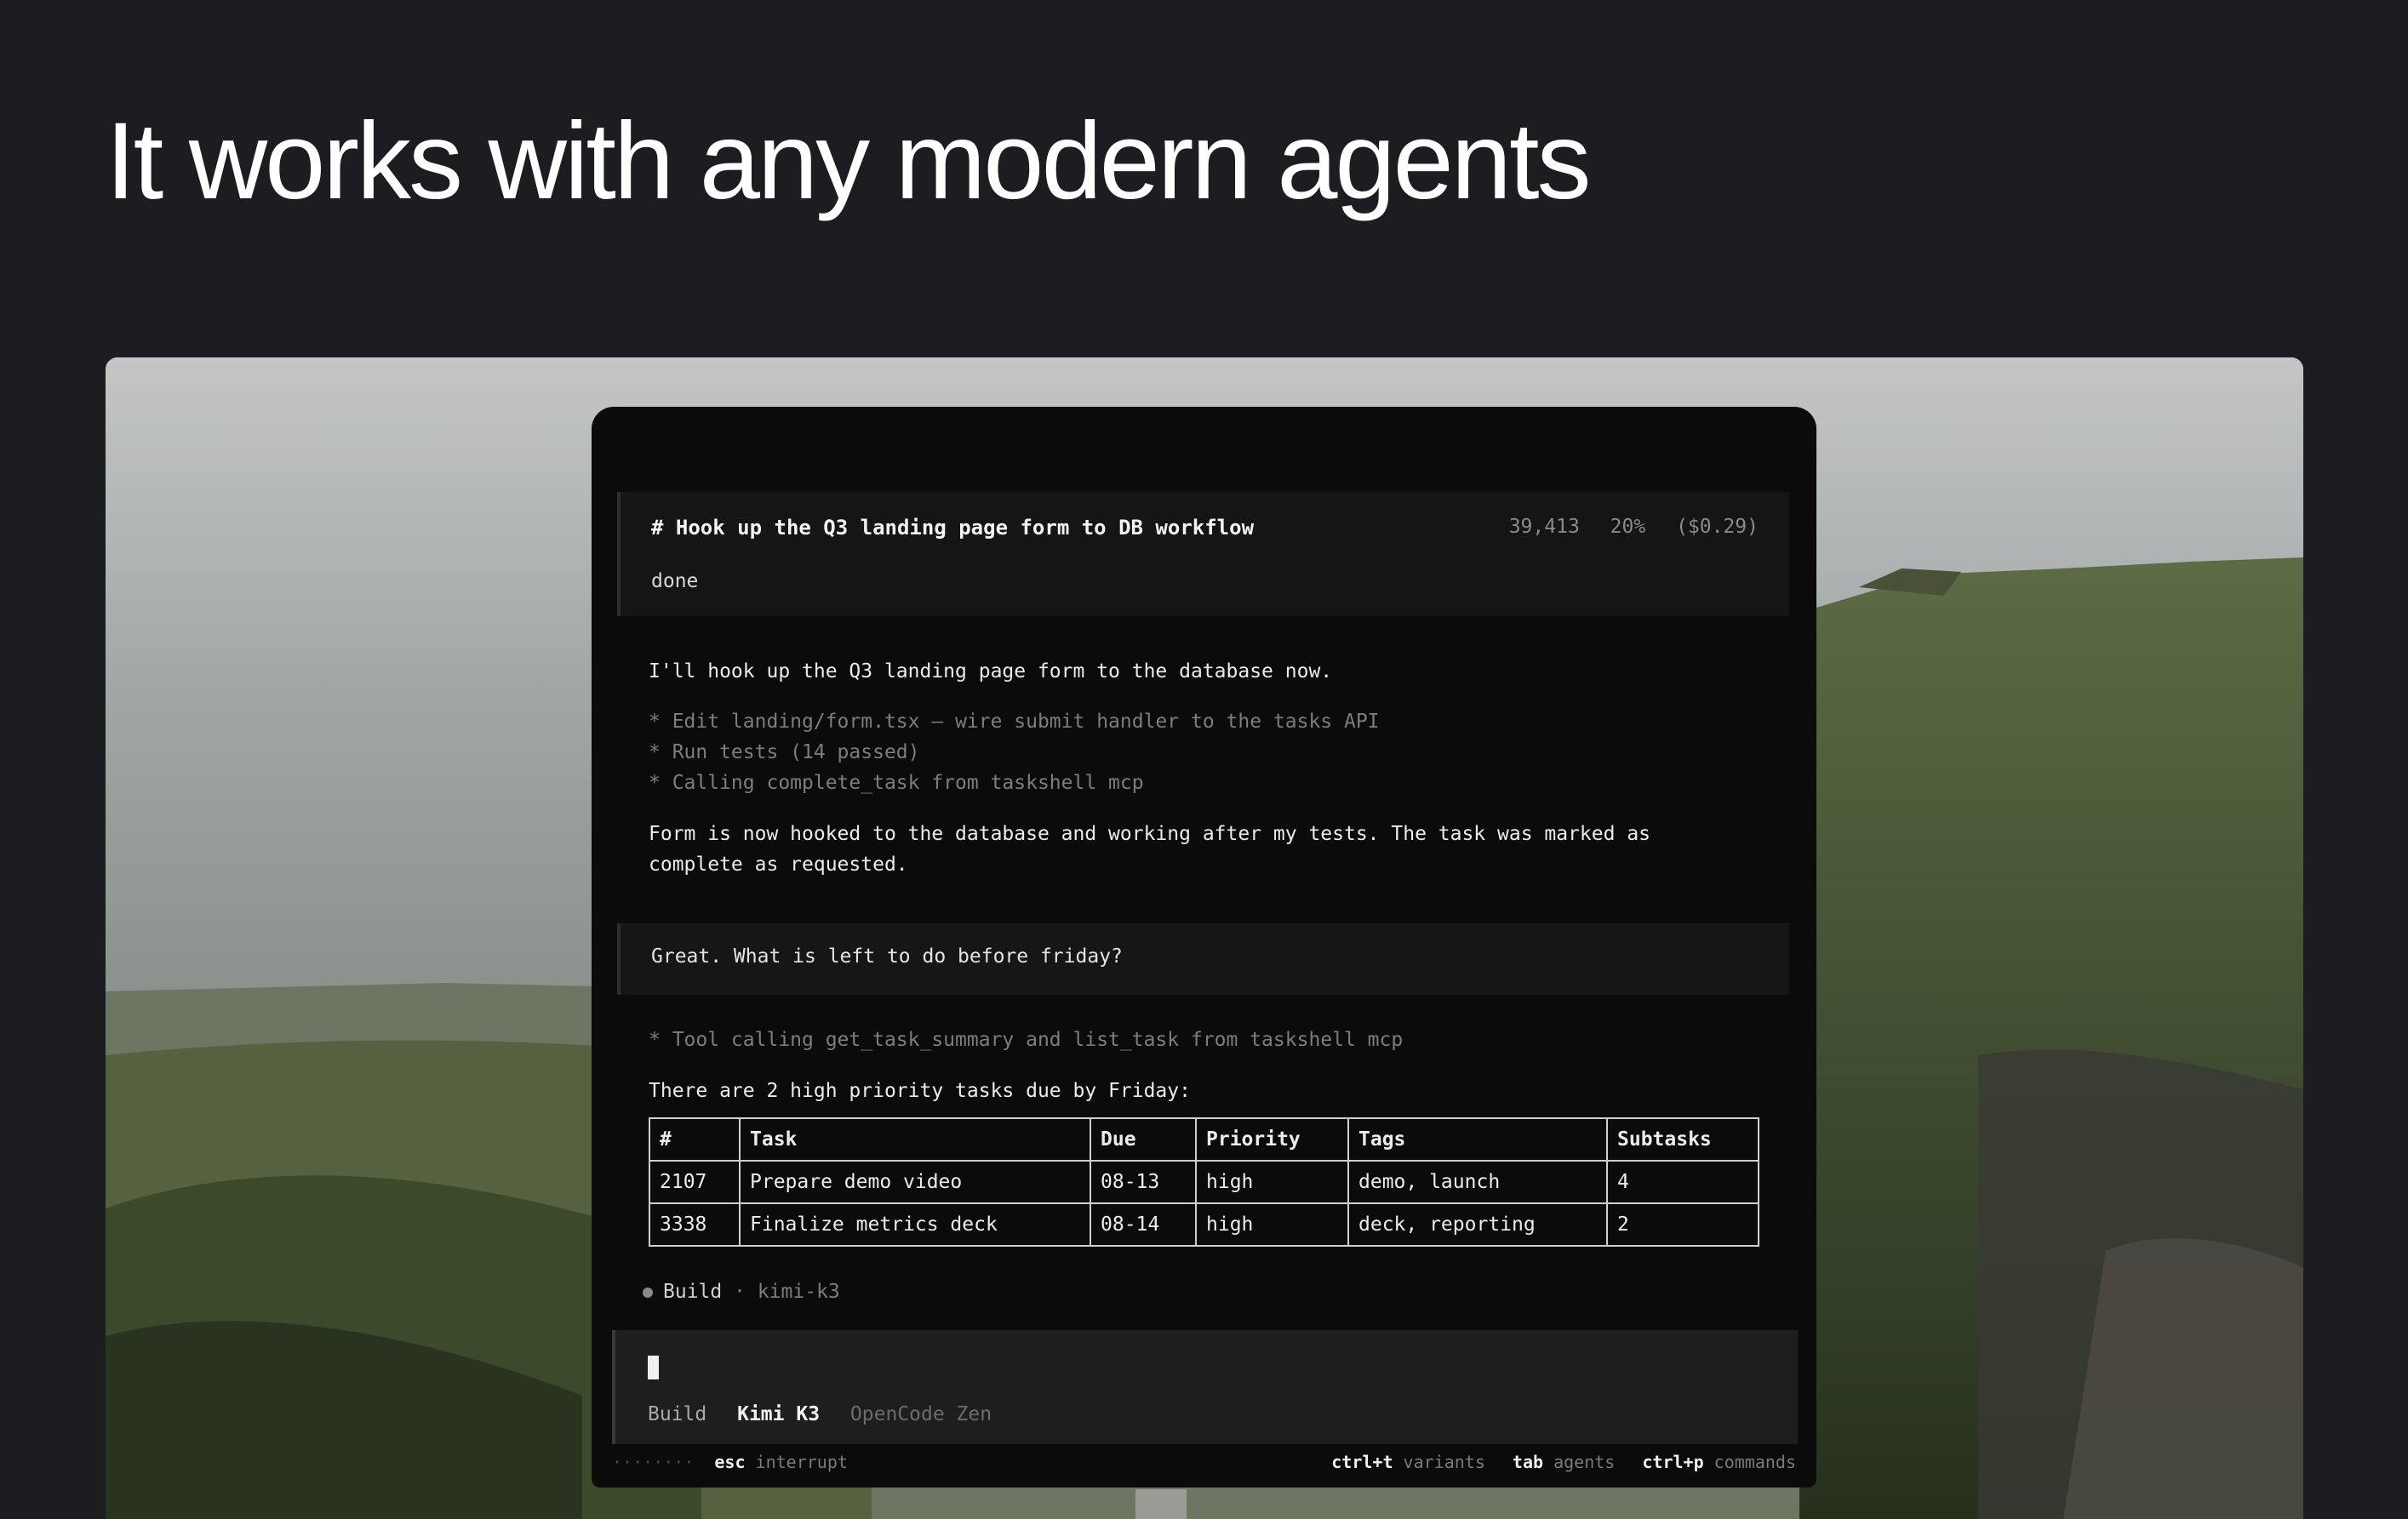 The width and height of the screenshot is (2408, 1519). Describe the element at coordinates (1682, 1139) in the screenshot. I see `column-header: Subtasks` at that location.